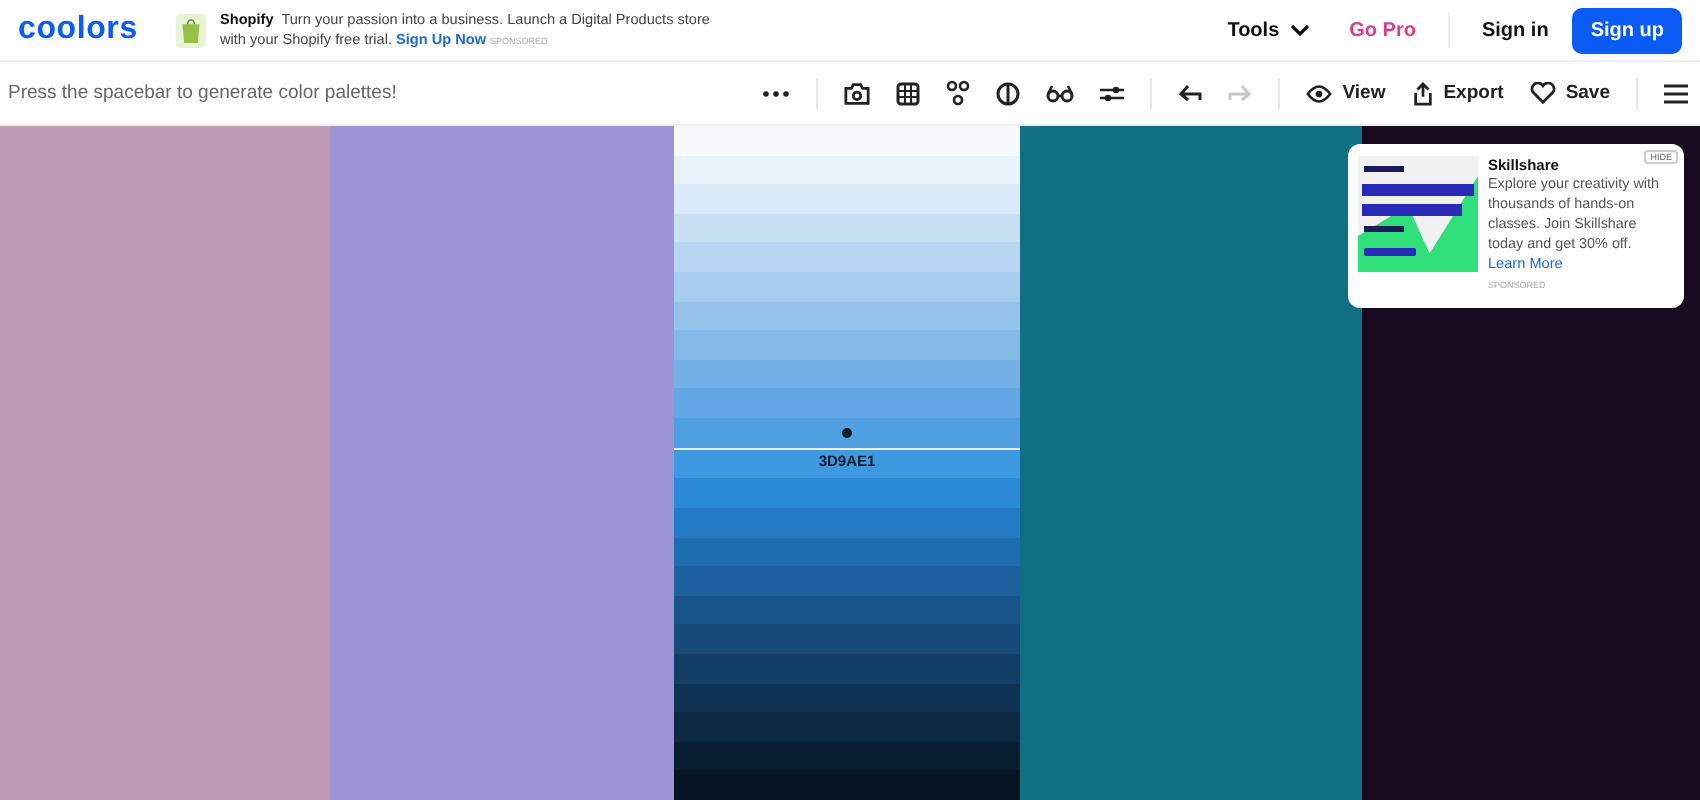  I want to click on undo-icon, so click(1190, 93).